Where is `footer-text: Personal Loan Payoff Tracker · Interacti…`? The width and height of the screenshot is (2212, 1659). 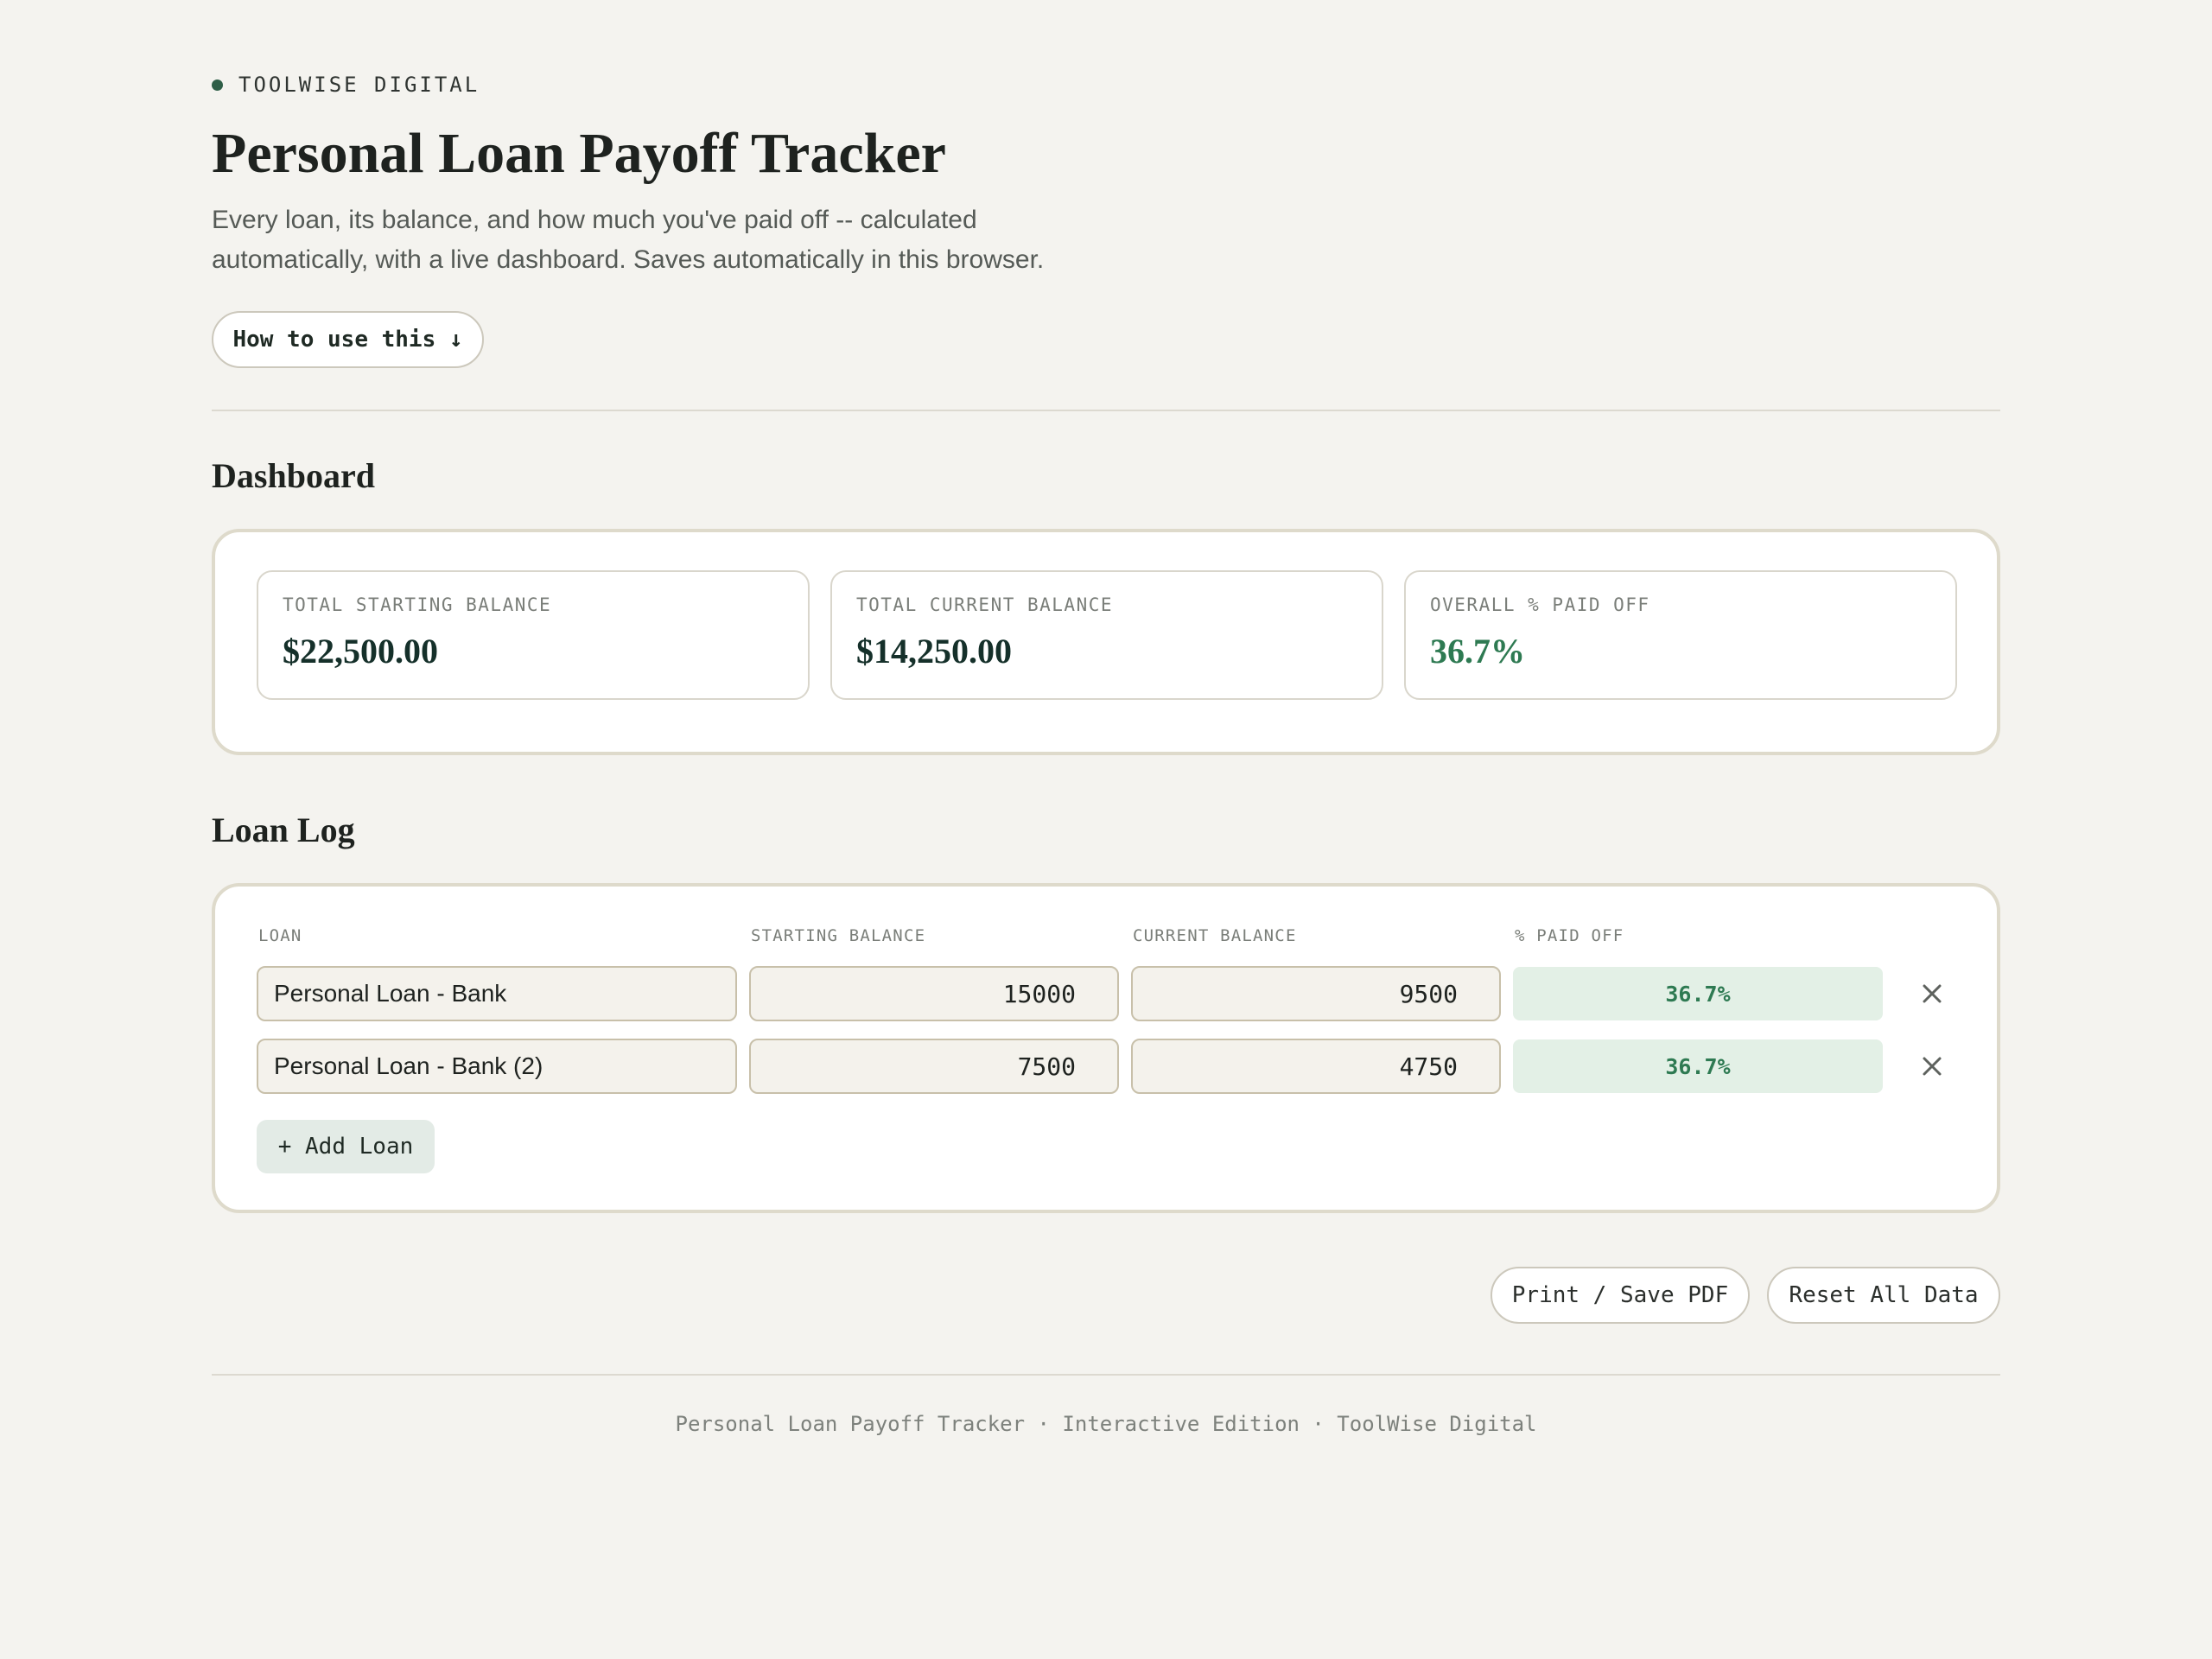
footer-text: Personal Loan Payoff Tracker · Interacti… is located at coordinates (1106, 1424).